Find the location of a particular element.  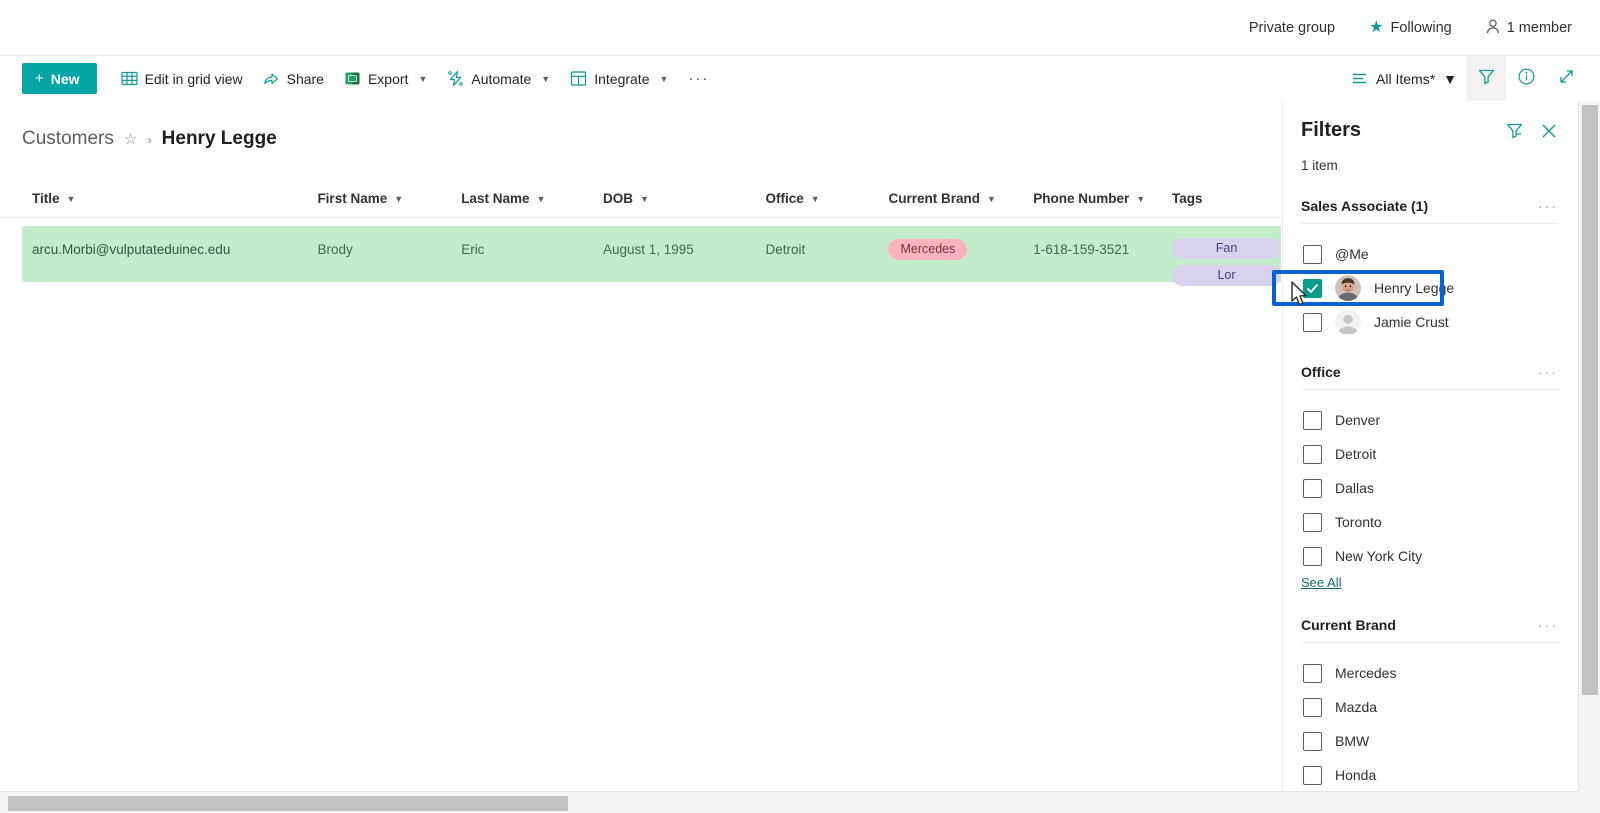

grid-icon is located at coordinates (129, 78).